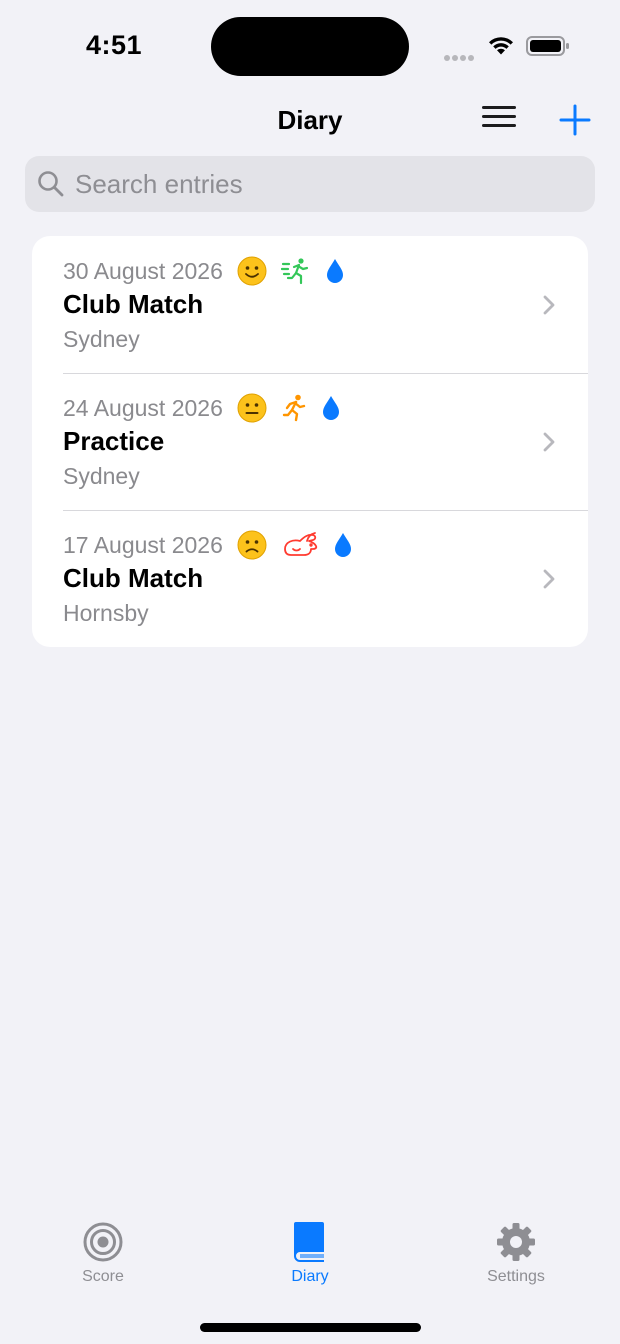 The height and width of the screenshot is (1344, 620). Describe the element at coordinates (310, 304) in the screenshot. I see `entry-row: 30 August 2026 Club Match Sydney` at that location.